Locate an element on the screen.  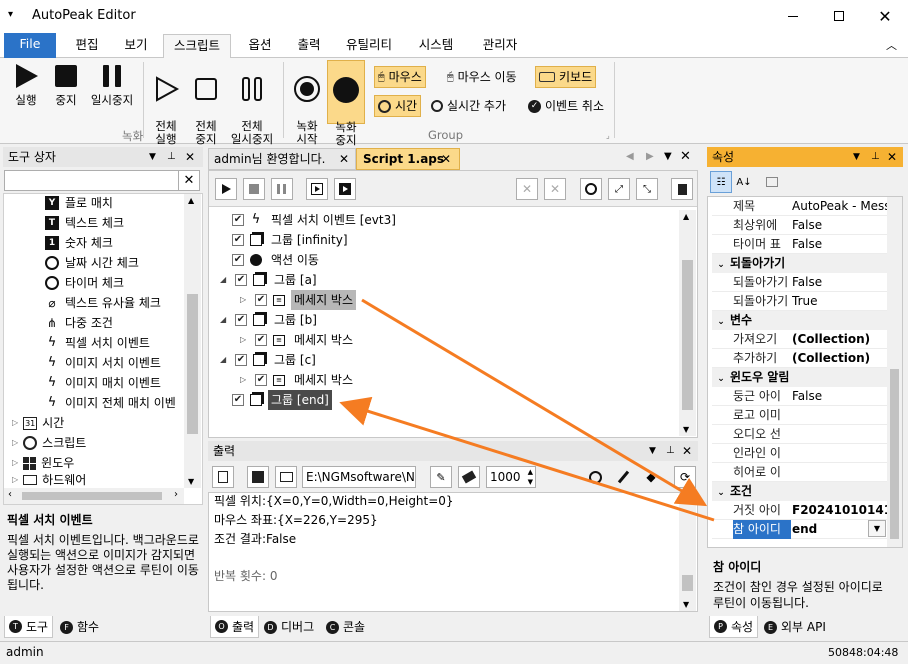
minimize-button is located at coordinates (793, 16).